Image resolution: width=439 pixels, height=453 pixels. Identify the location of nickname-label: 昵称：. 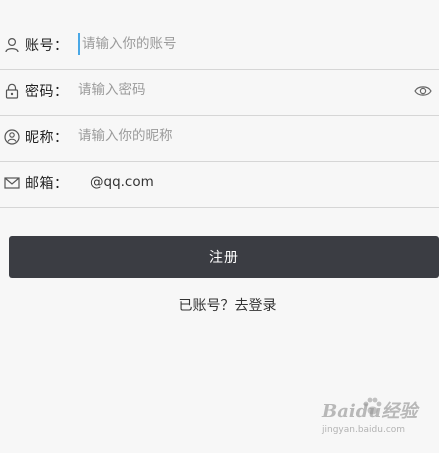
(47, 138).